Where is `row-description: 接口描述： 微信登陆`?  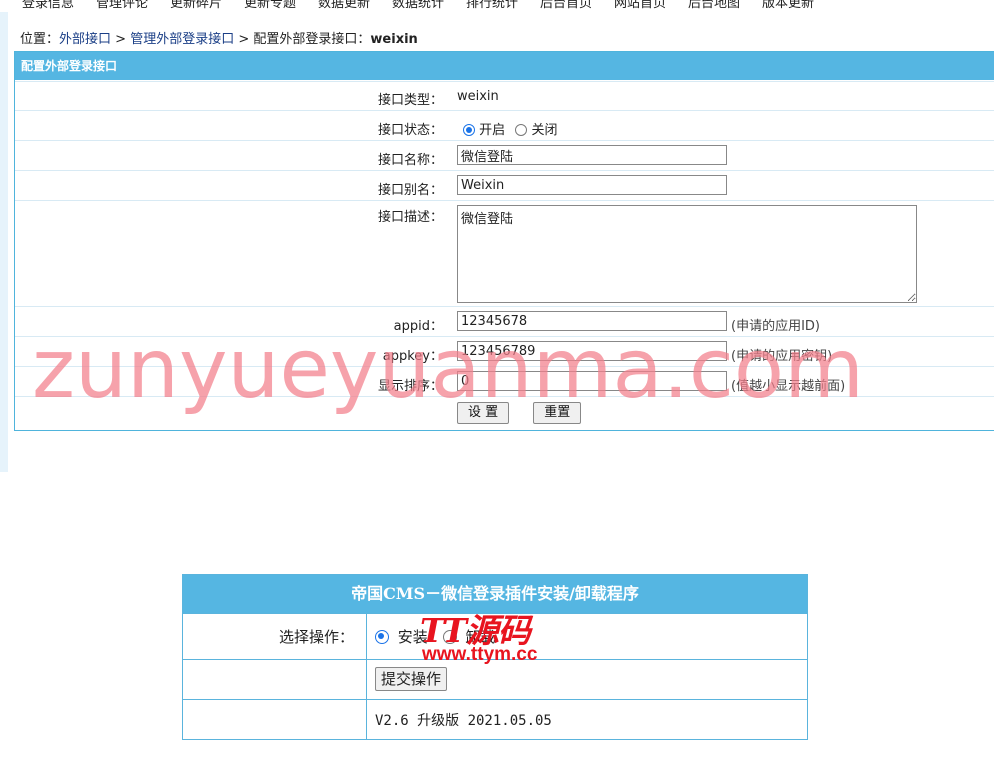
row-description: 接口描述： 微信登陆 is located at coordinates (504, 253).